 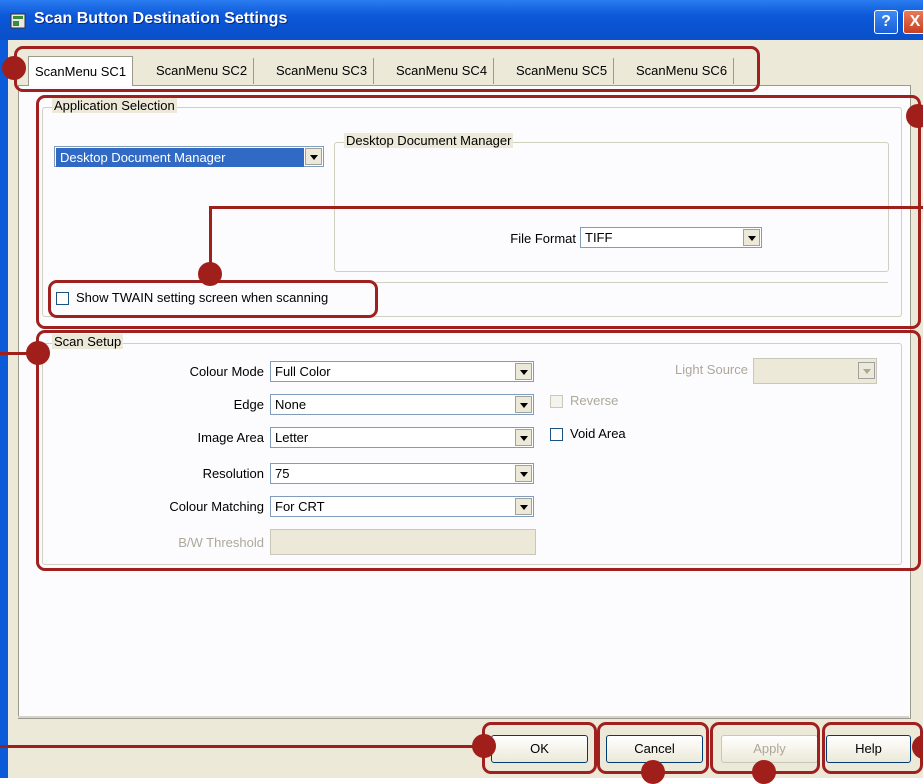 I want to click on application-selection-callout-dot, so click(x=914, y=116).